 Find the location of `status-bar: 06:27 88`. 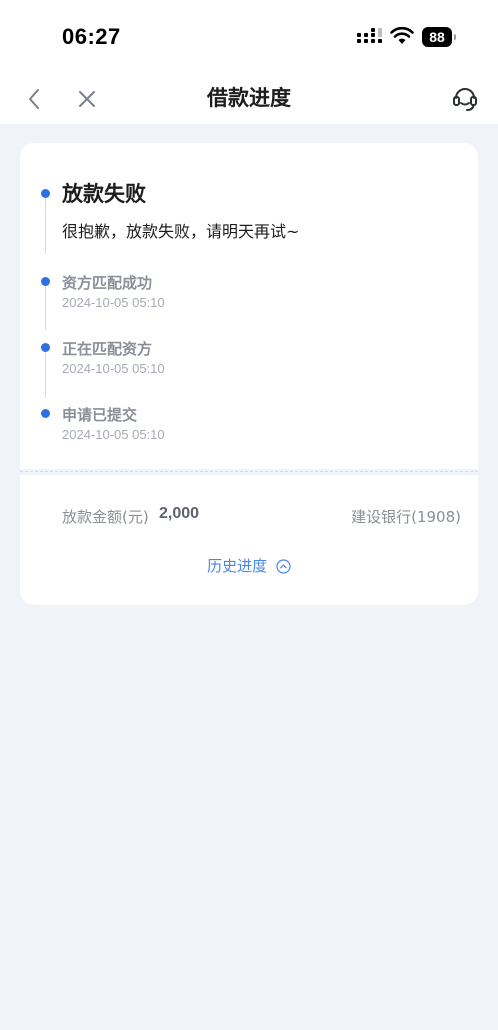

status-bar: 06:27 88 is located at coordinates (249, 37).